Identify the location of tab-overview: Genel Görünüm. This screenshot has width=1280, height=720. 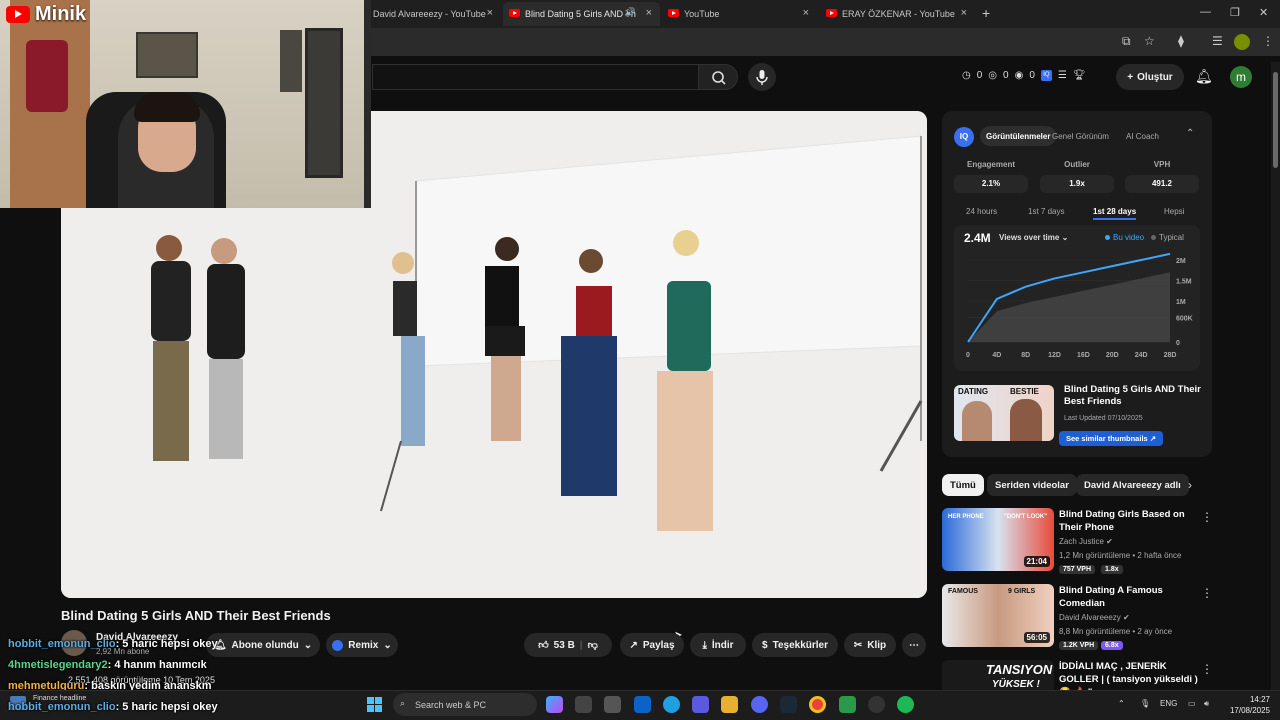
(1080, 136).